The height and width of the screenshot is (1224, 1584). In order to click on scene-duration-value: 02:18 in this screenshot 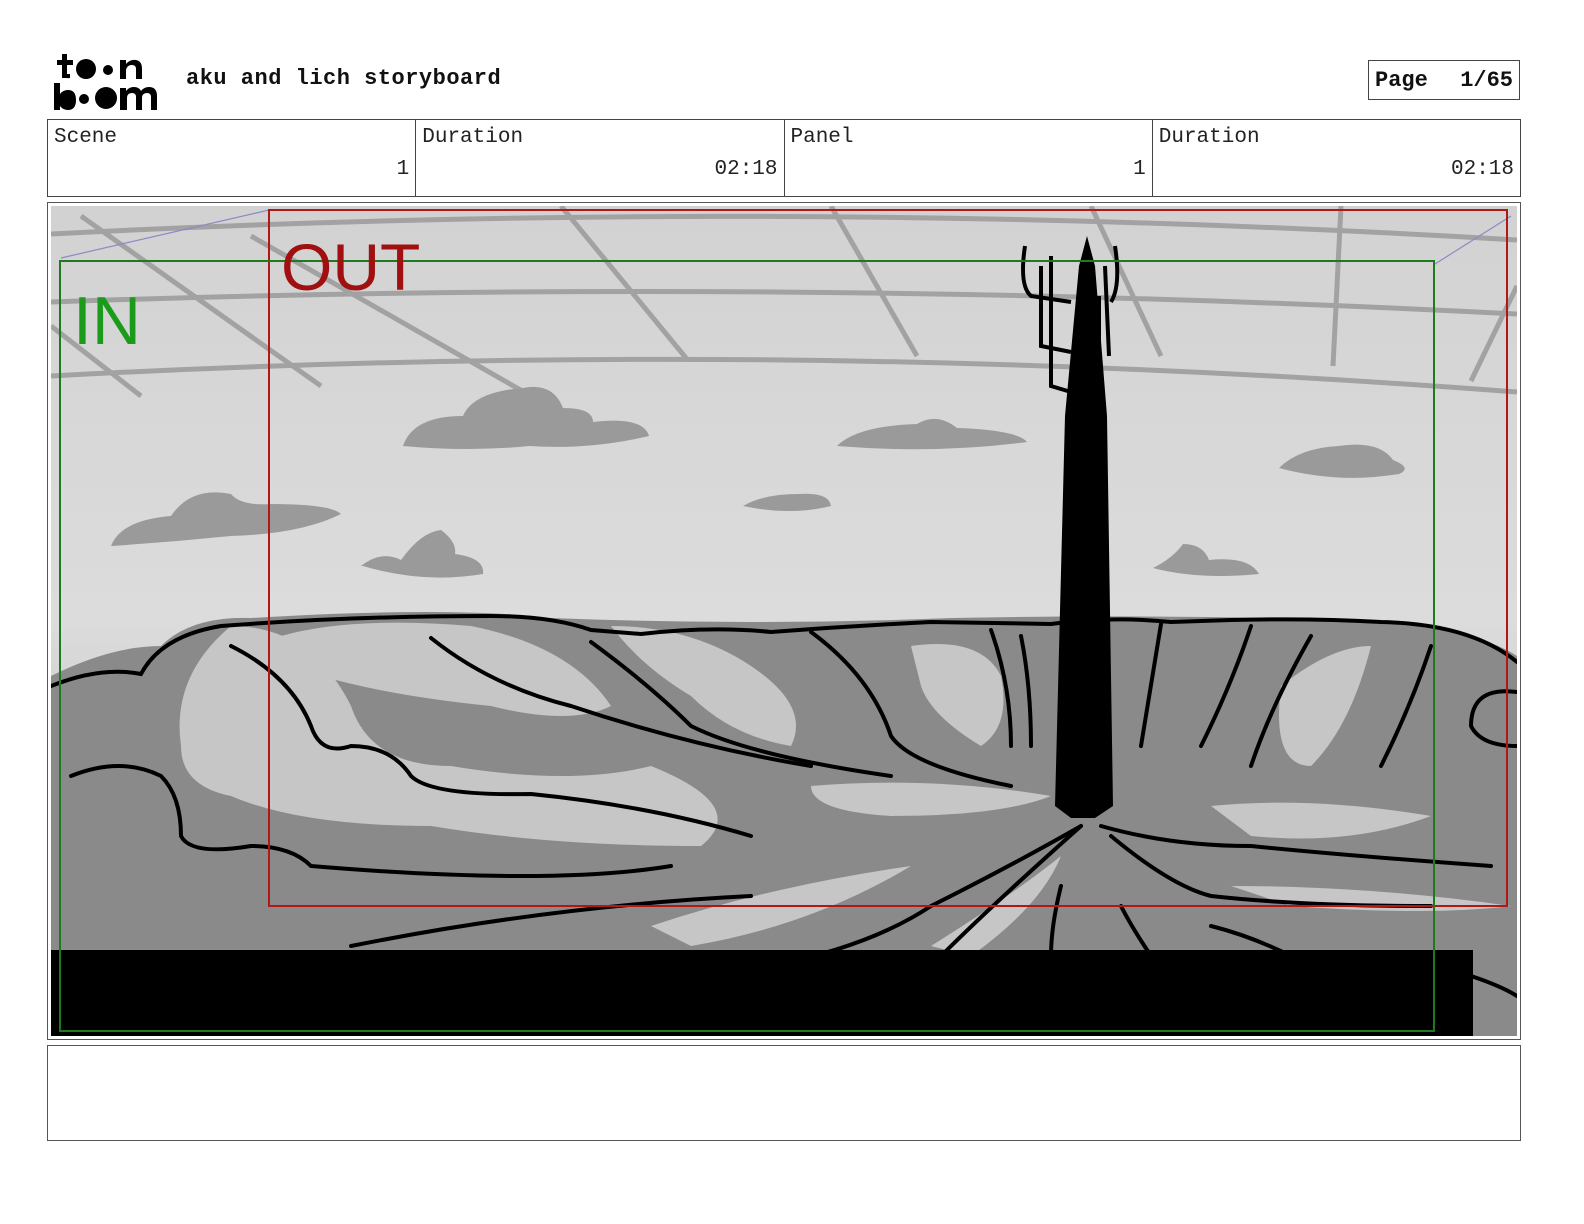, I will do `click(746, 169)`.